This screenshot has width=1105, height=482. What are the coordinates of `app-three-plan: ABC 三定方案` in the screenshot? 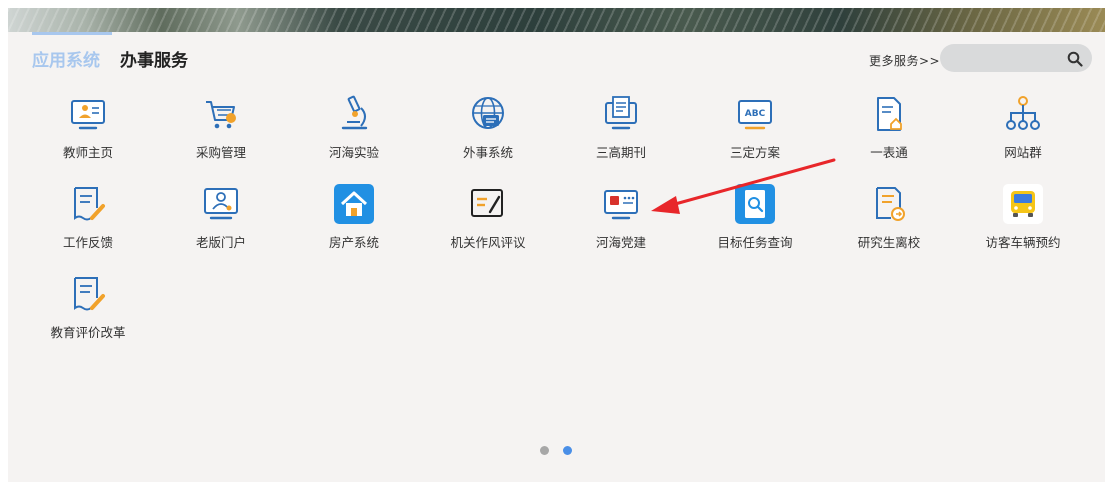 It's located at (755, 129).